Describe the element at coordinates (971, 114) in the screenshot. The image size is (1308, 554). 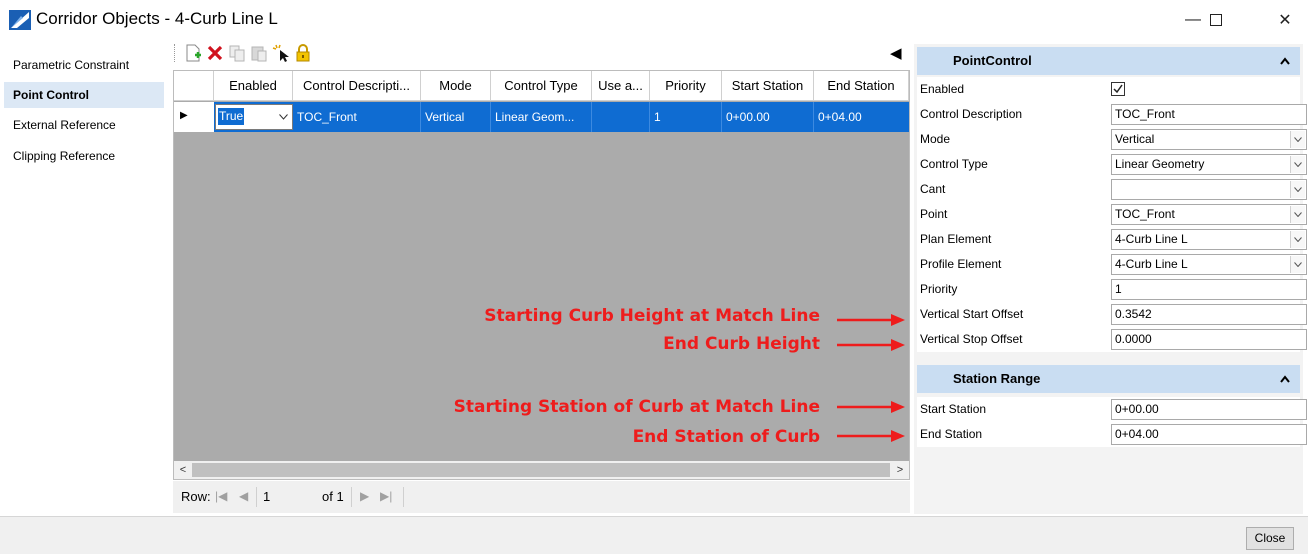
I see `prop-label: Control Description` at that location.